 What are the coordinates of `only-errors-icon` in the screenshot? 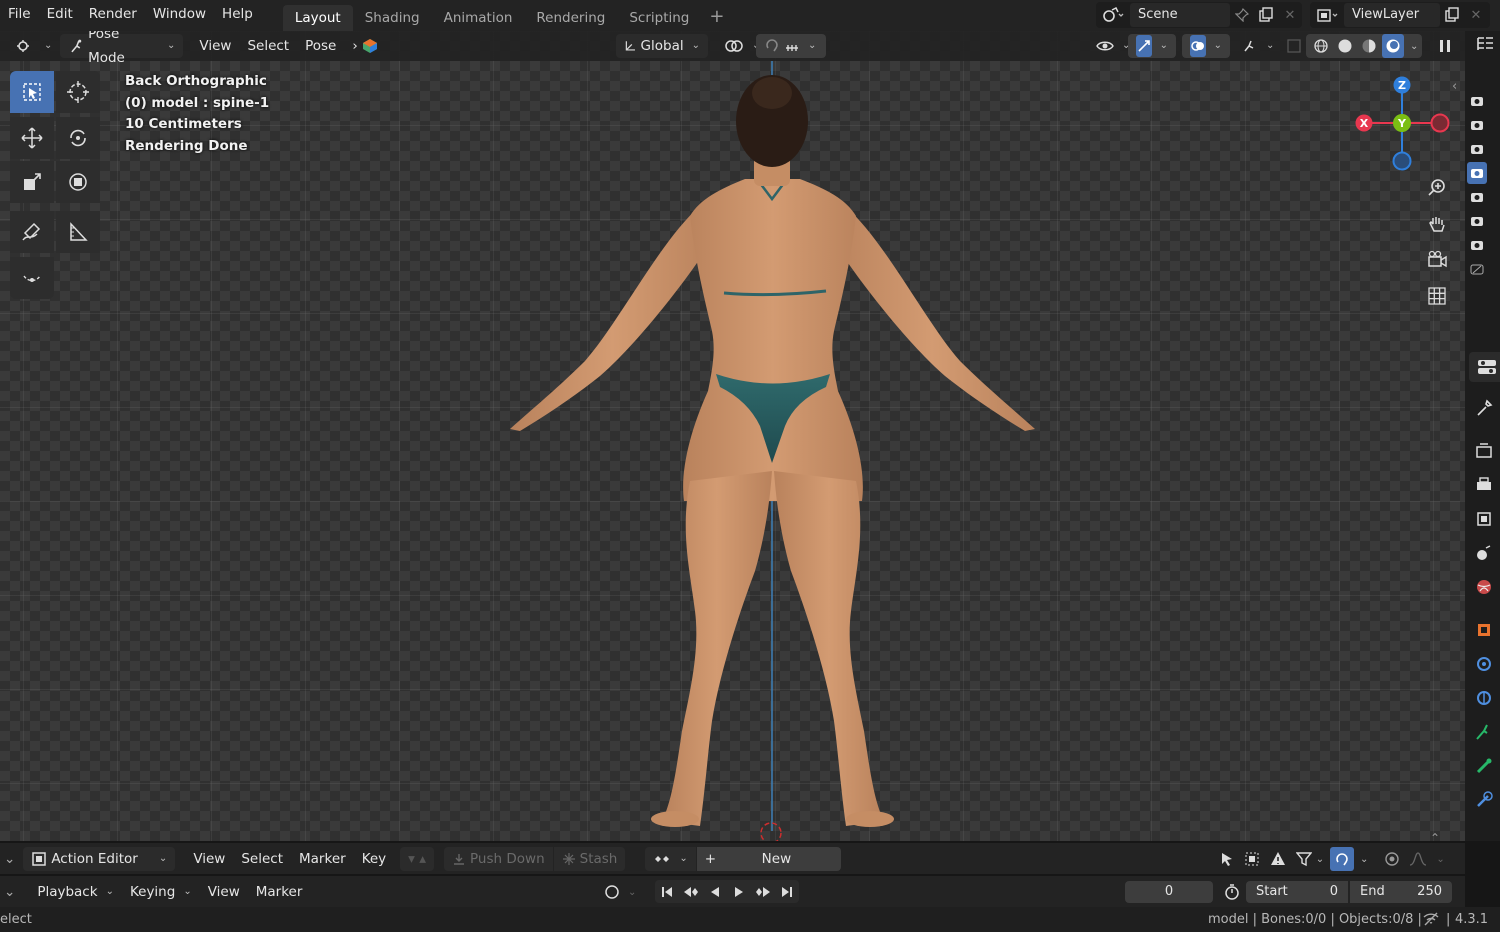 It's located at (1278, 859).